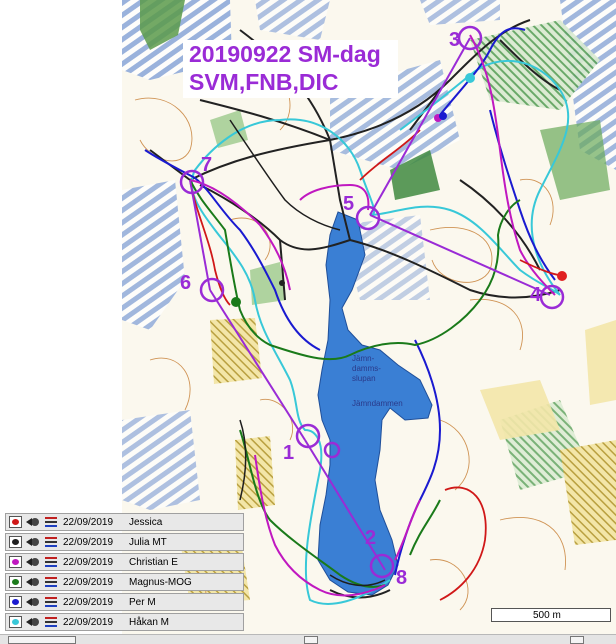 The height and width of the screenshot is (644, 616). Describe the element at coordinates (207, 165) in the screenshot. I see `control-number: 7` at that location.